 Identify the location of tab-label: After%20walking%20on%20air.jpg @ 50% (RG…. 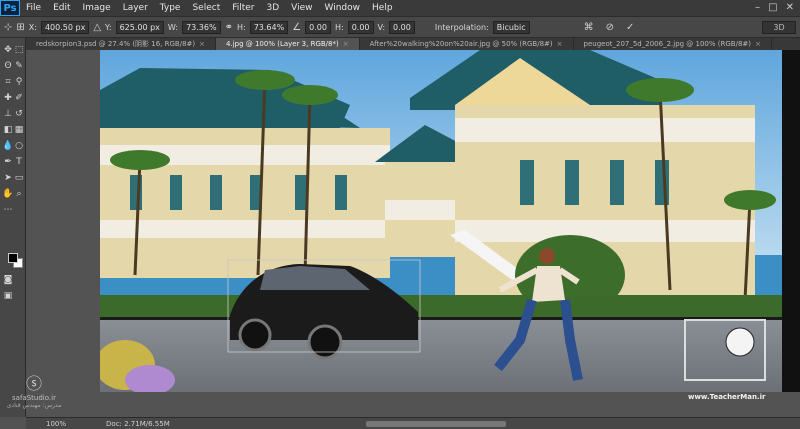
(461, 44).